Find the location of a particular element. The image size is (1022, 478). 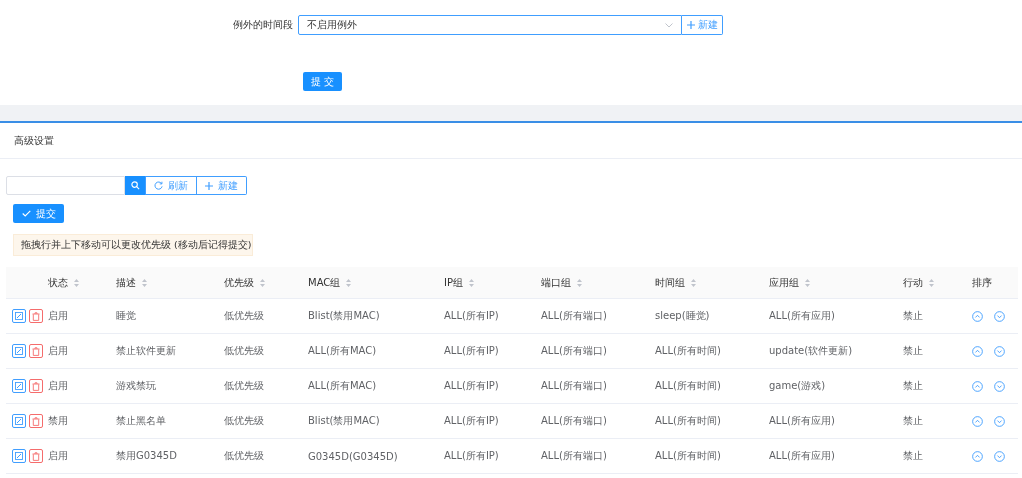

check-icon is located at coordinates (26, 213).